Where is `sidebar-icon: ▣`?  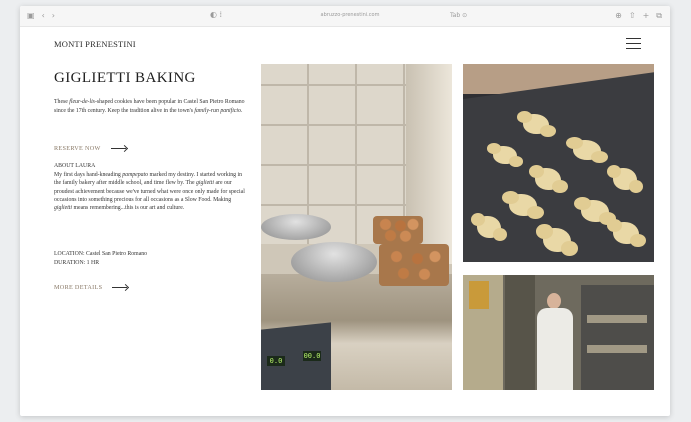 sidebar-icon: ▣ is located at coordinates (31, 15).